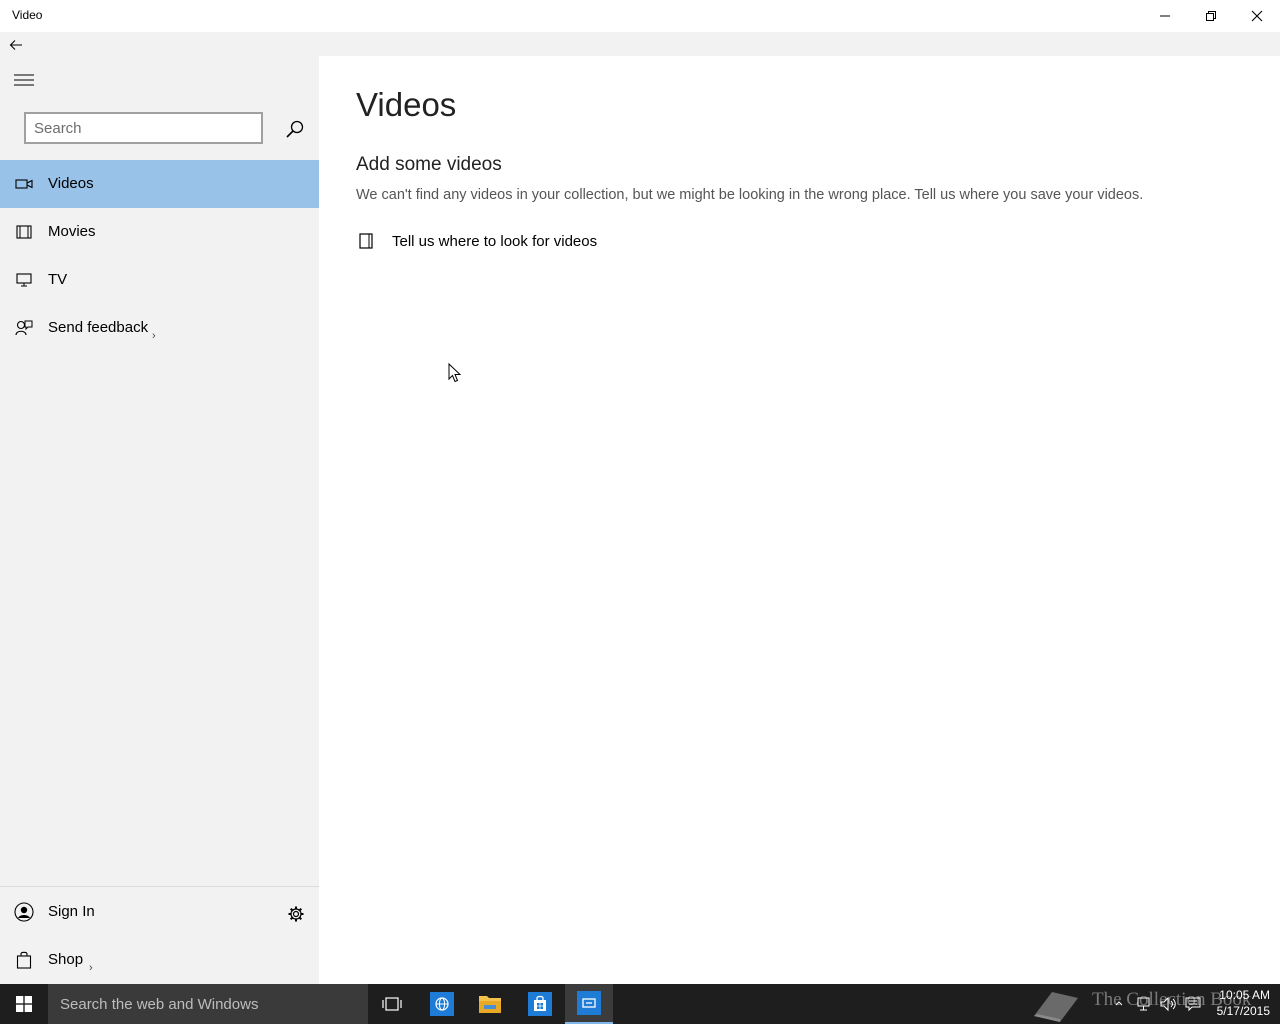  What do you see at coordinates (495, 241) in the screenshot?
I see `tell-us-where-label: Tell us where to look for videos` at bounding box center [495, 241].